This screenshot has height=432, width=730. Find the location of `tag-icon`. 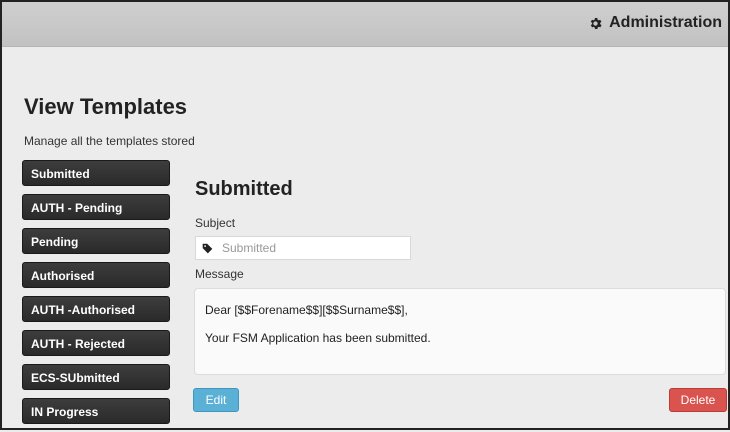

tag-icon is located at coordinates (207, 248).